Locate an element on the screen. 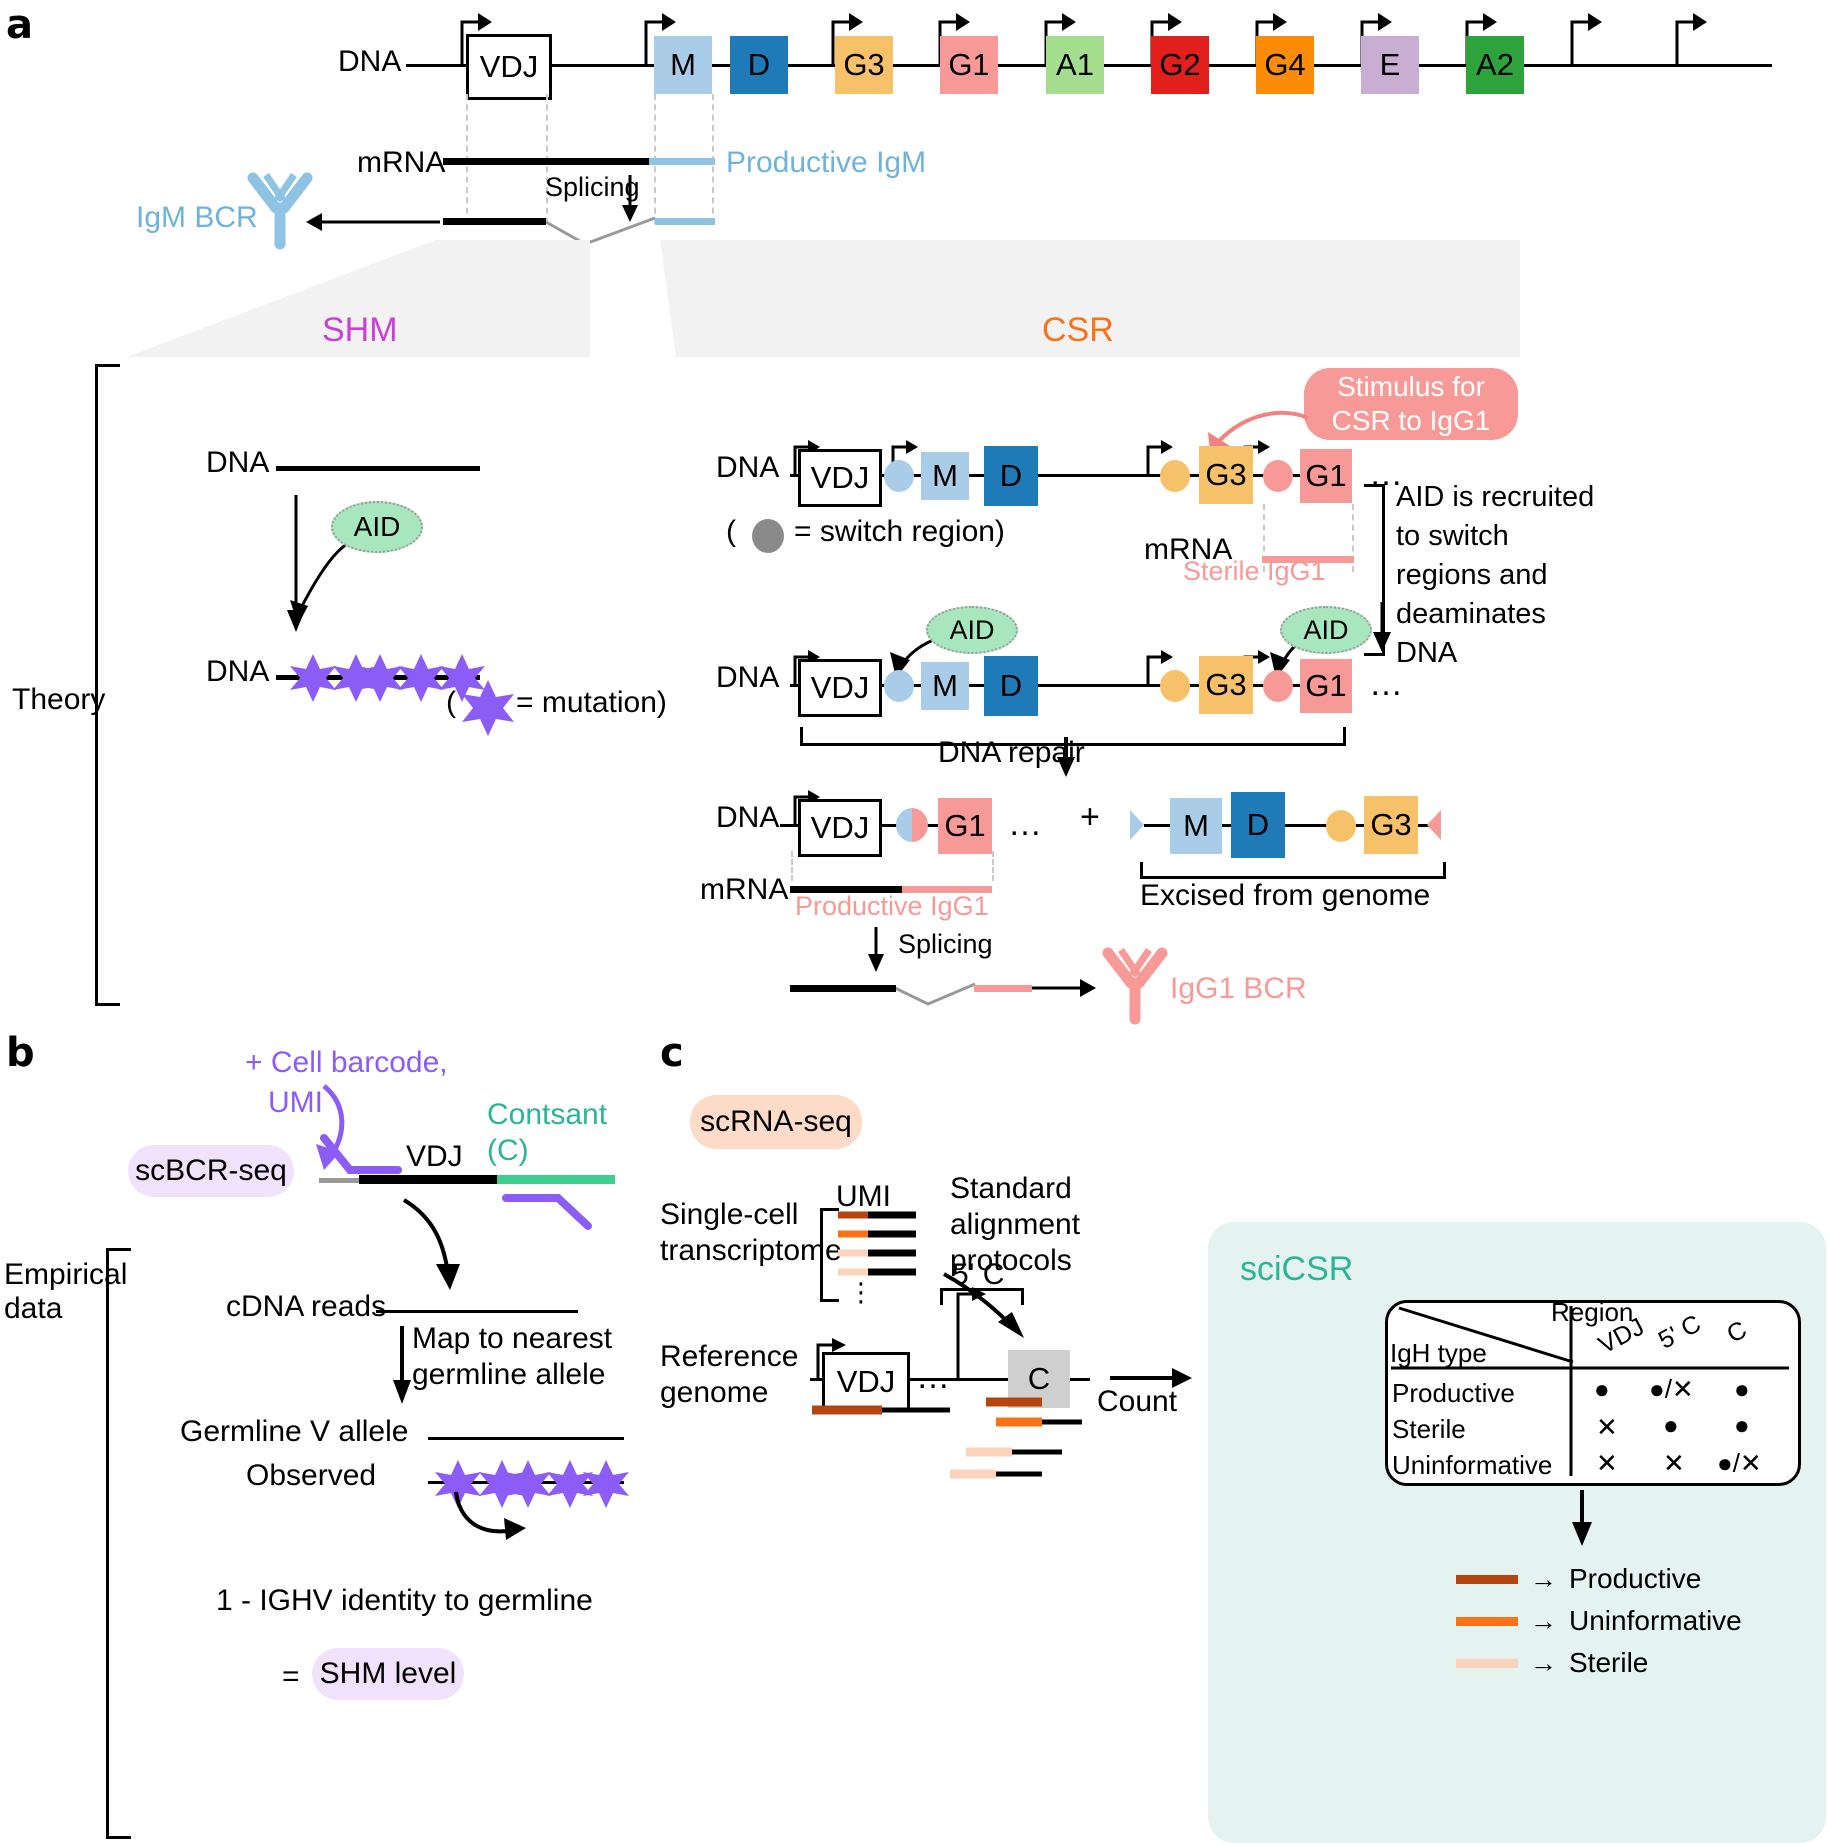 Image resolution: width=1829 pixels, height=1843 pixels. b-identity-arrow is located at coordinates (490, 1515).